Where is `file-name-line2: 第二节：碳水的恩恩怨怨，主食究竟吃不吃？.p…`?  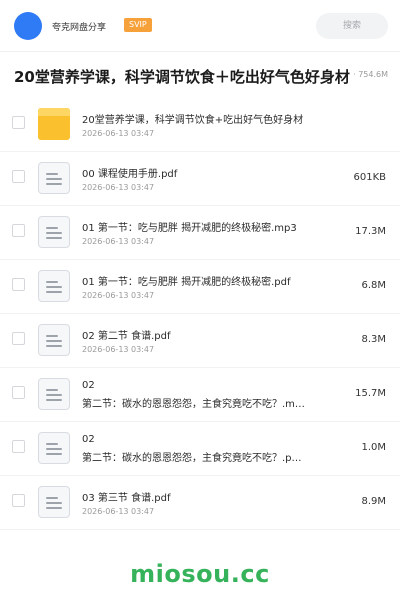
file-name-line2: 第二节：碳水的恩恩怨怨，主食究竟吃不吃？.p… is located at coordinates (192, 458).